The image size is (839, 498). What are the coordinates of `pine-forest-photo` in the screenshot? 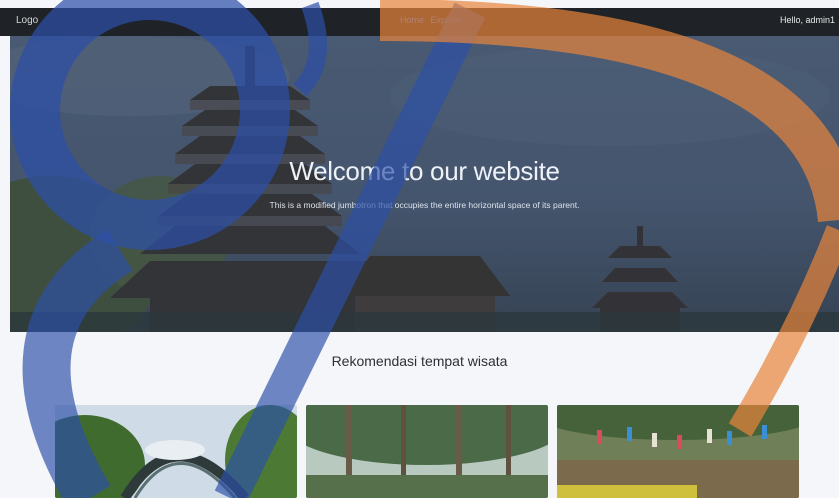 It's located at (427, 451).